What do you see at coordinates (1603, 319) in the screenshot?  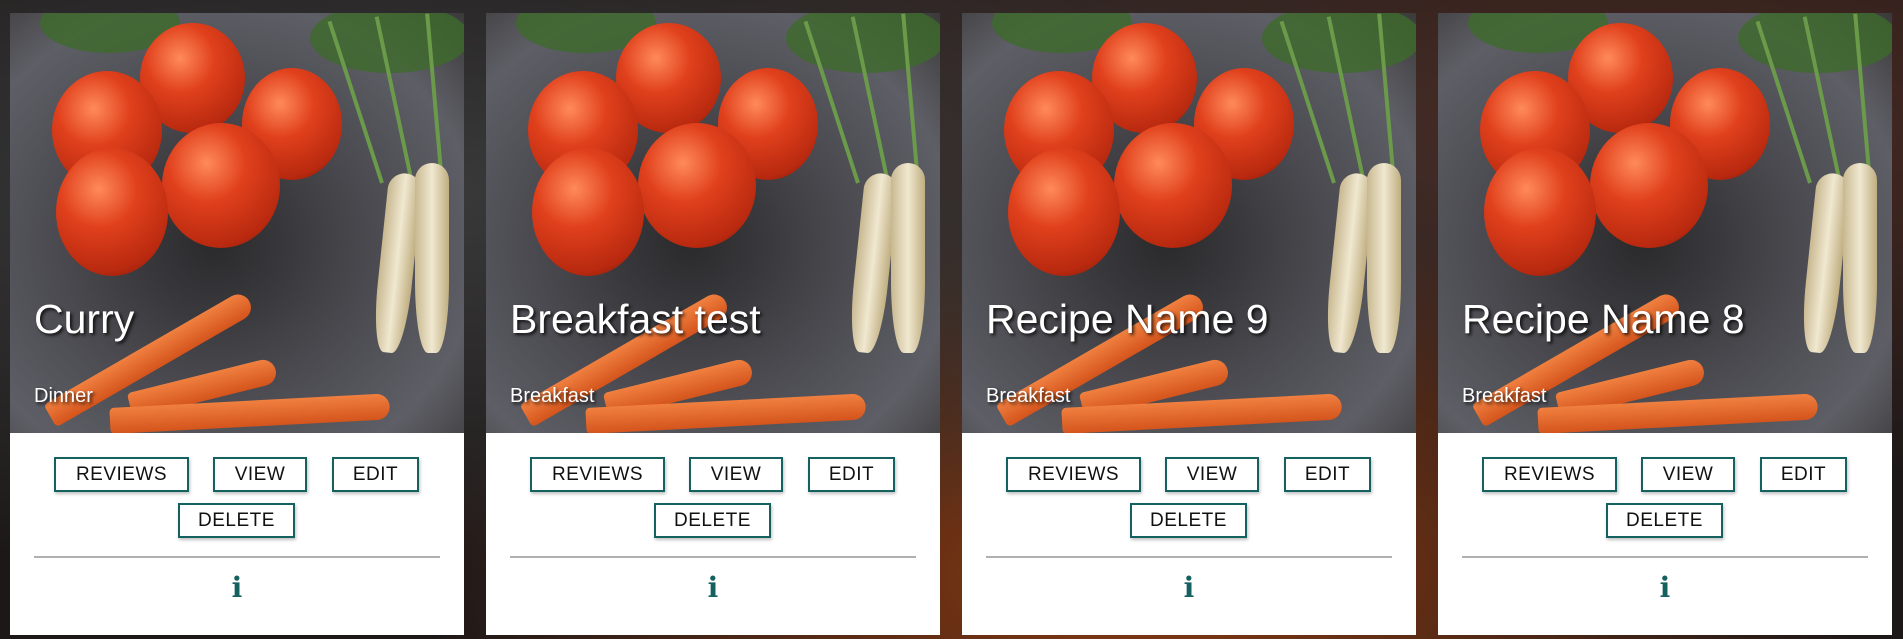 I see `recipe-title: Recipe Name 8` at bounding box center [1603, 319].